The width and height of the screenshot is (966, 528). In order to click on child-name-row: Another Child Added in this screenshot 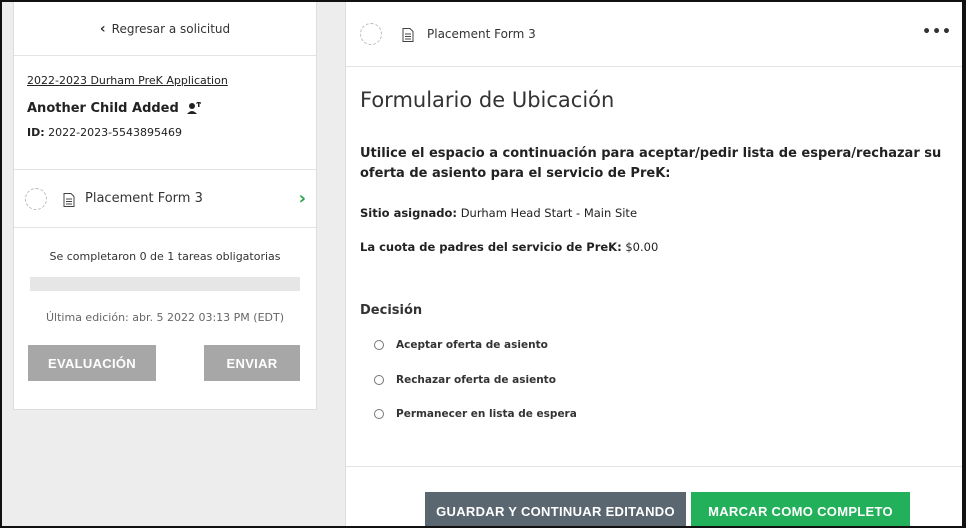, I will do `click(165, 108)`.